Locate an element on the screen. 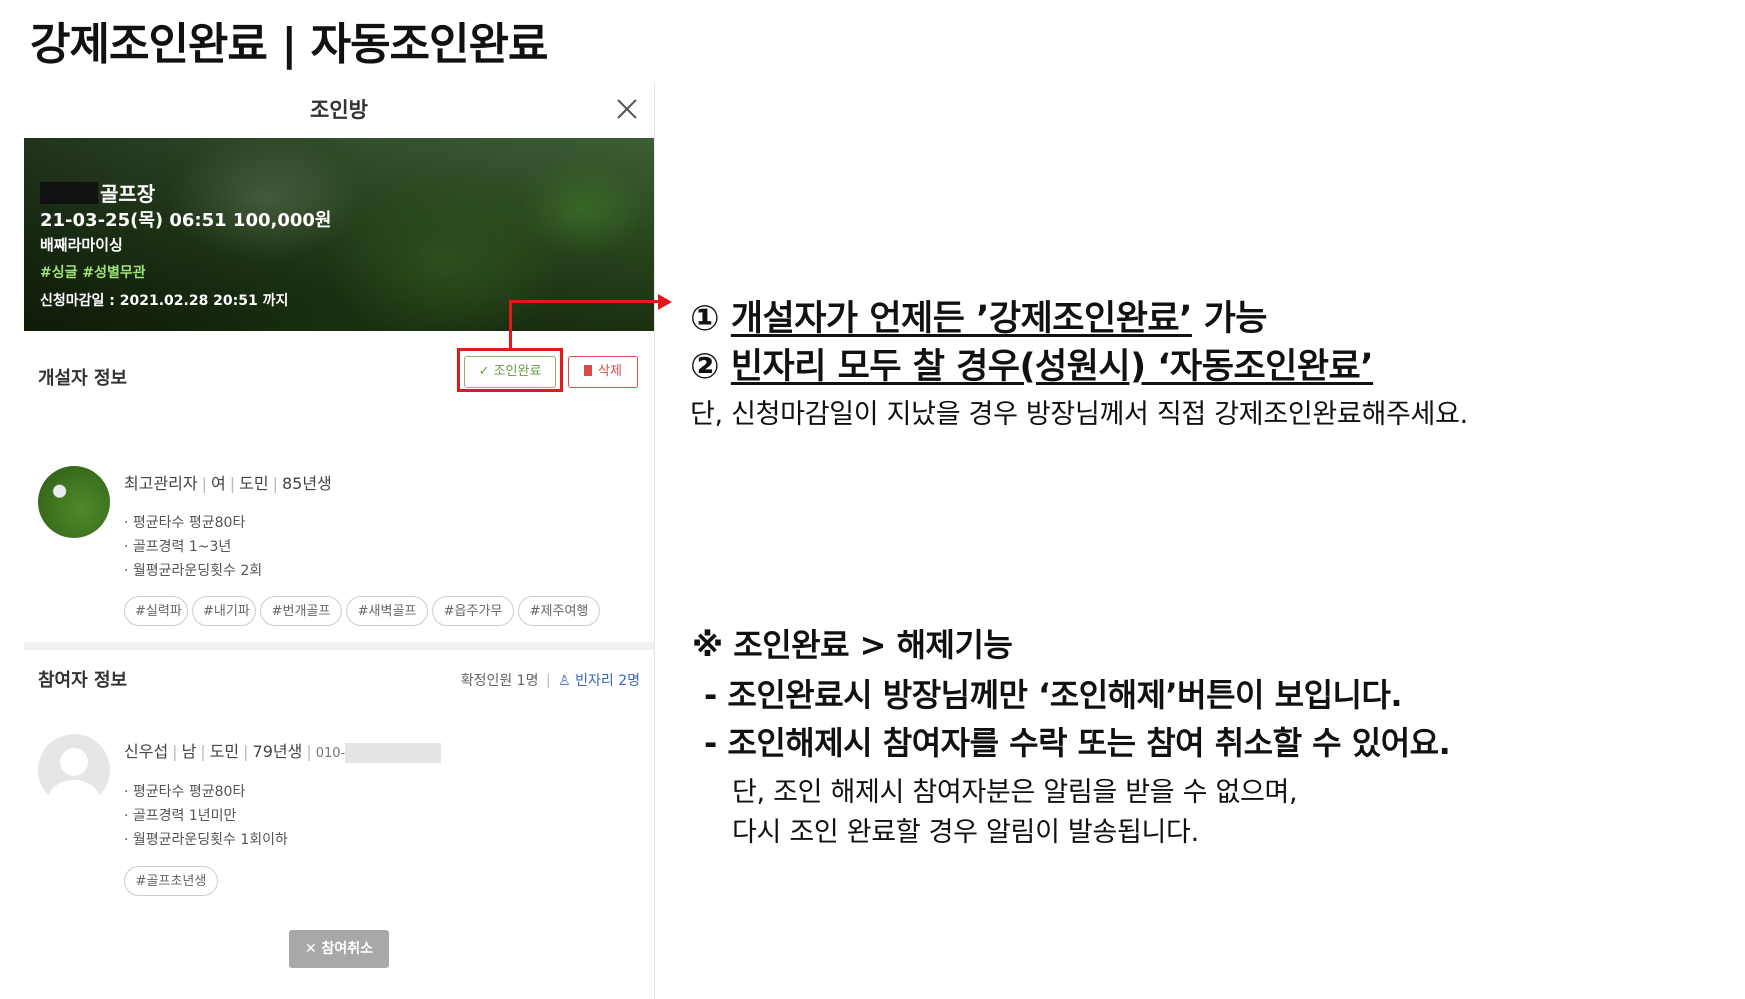 The width and height of the screenshot is (1745, 999). guest-stat: · 골프경력 1년미만 is located at coordinates (180, 816).